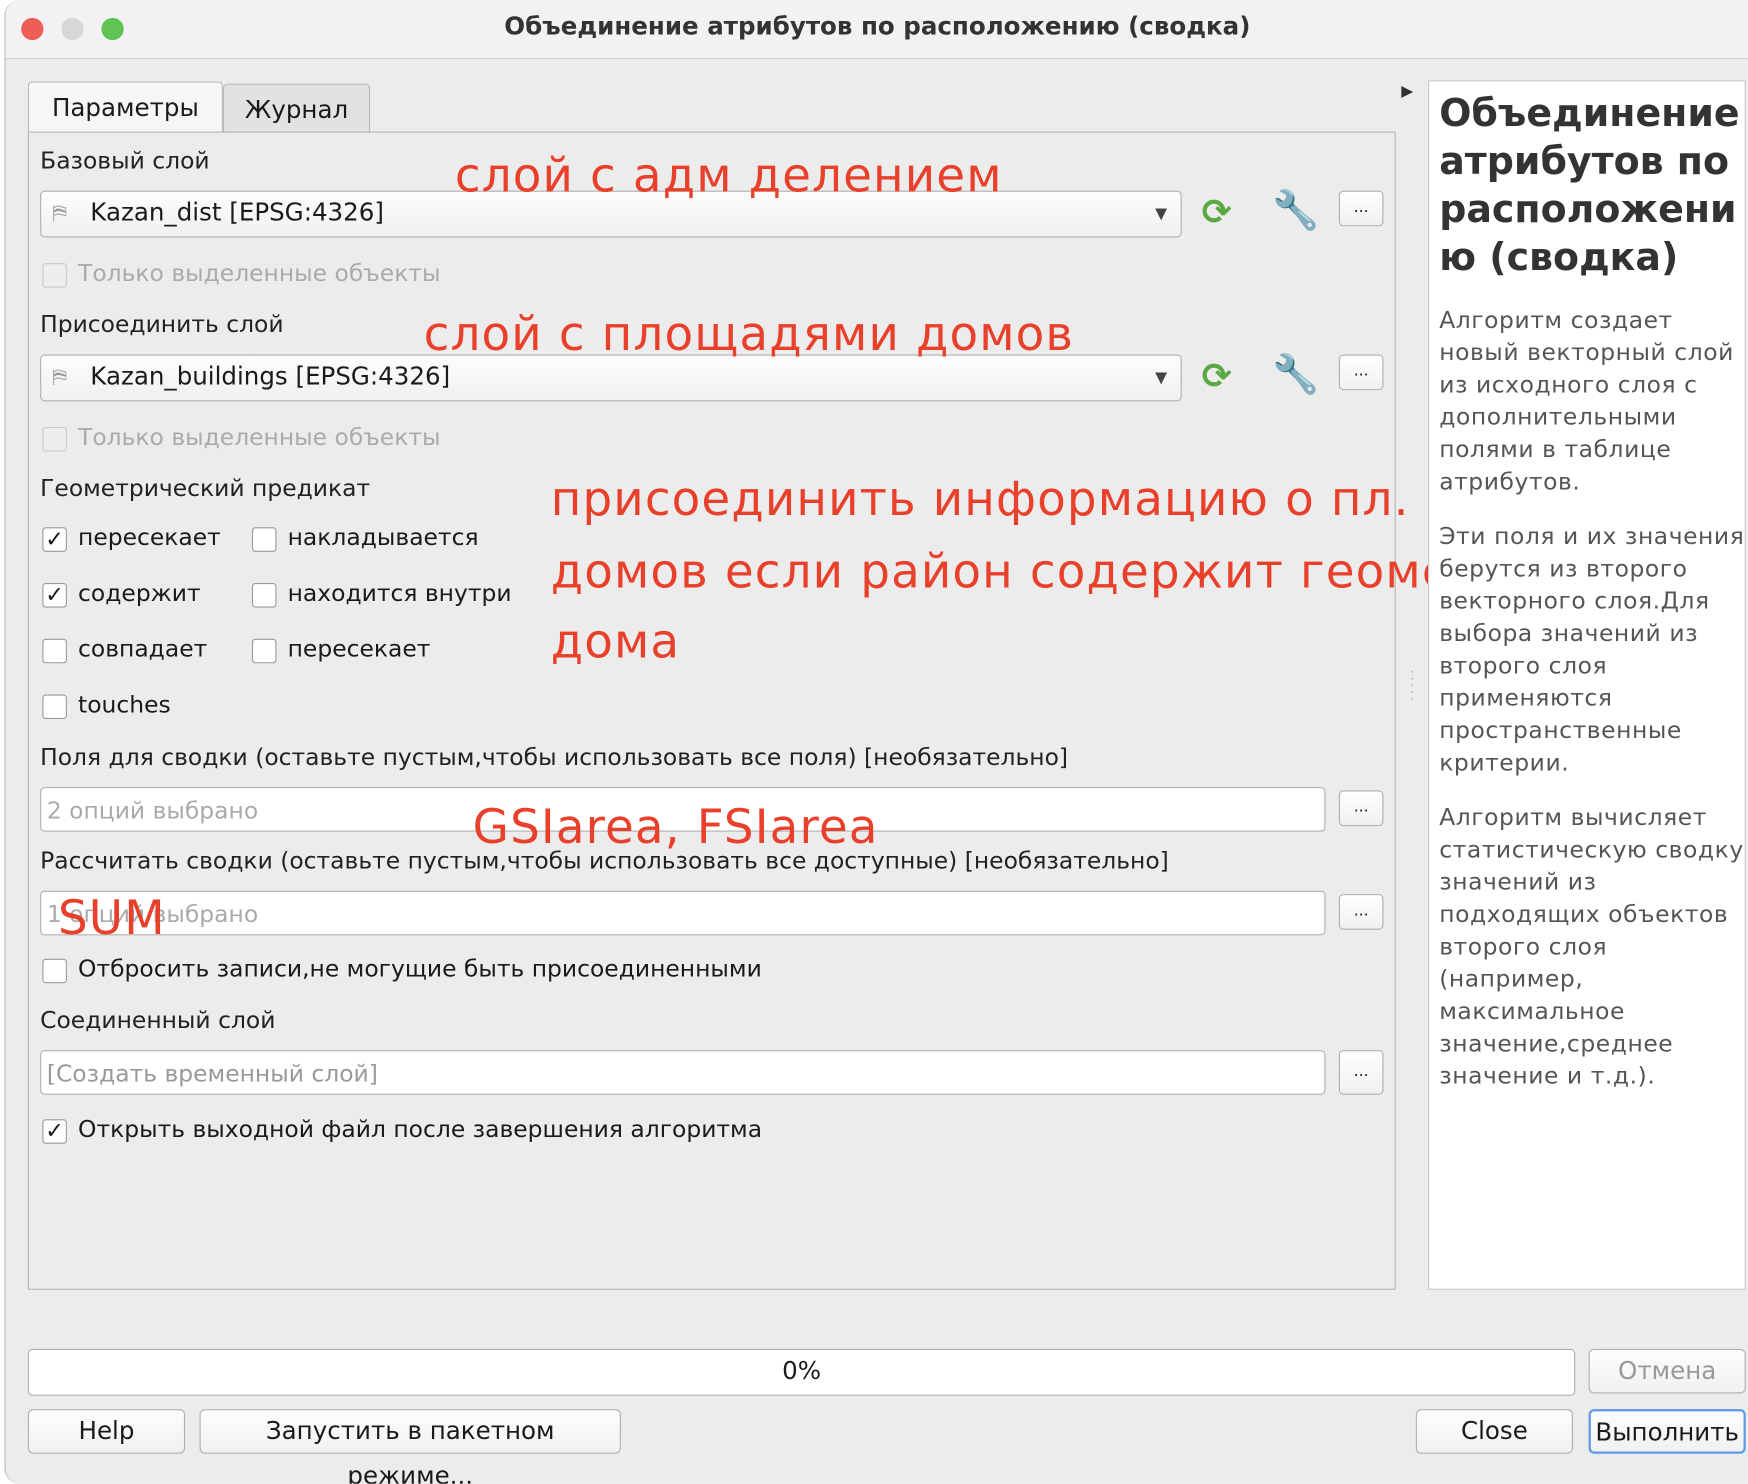 Image resolution: width=1748 pixels, height=1484 pixels. What do you see at coordinates (237, 213) in the screenshot?
I see `base-layer-value: Kazan_dist [EPSG:4326]` at bounding box center [237, 213].